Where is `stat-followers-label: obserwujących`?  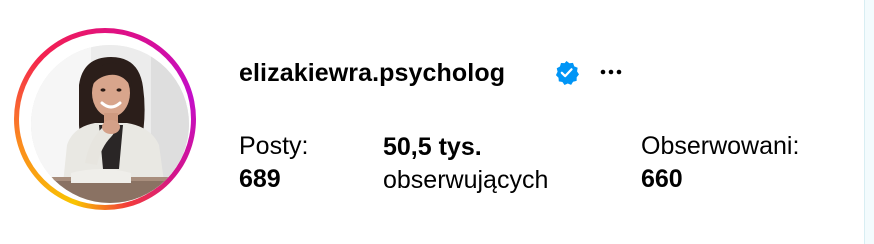 stat-followers-label: obserwujących is located at coordinates (466, 180).